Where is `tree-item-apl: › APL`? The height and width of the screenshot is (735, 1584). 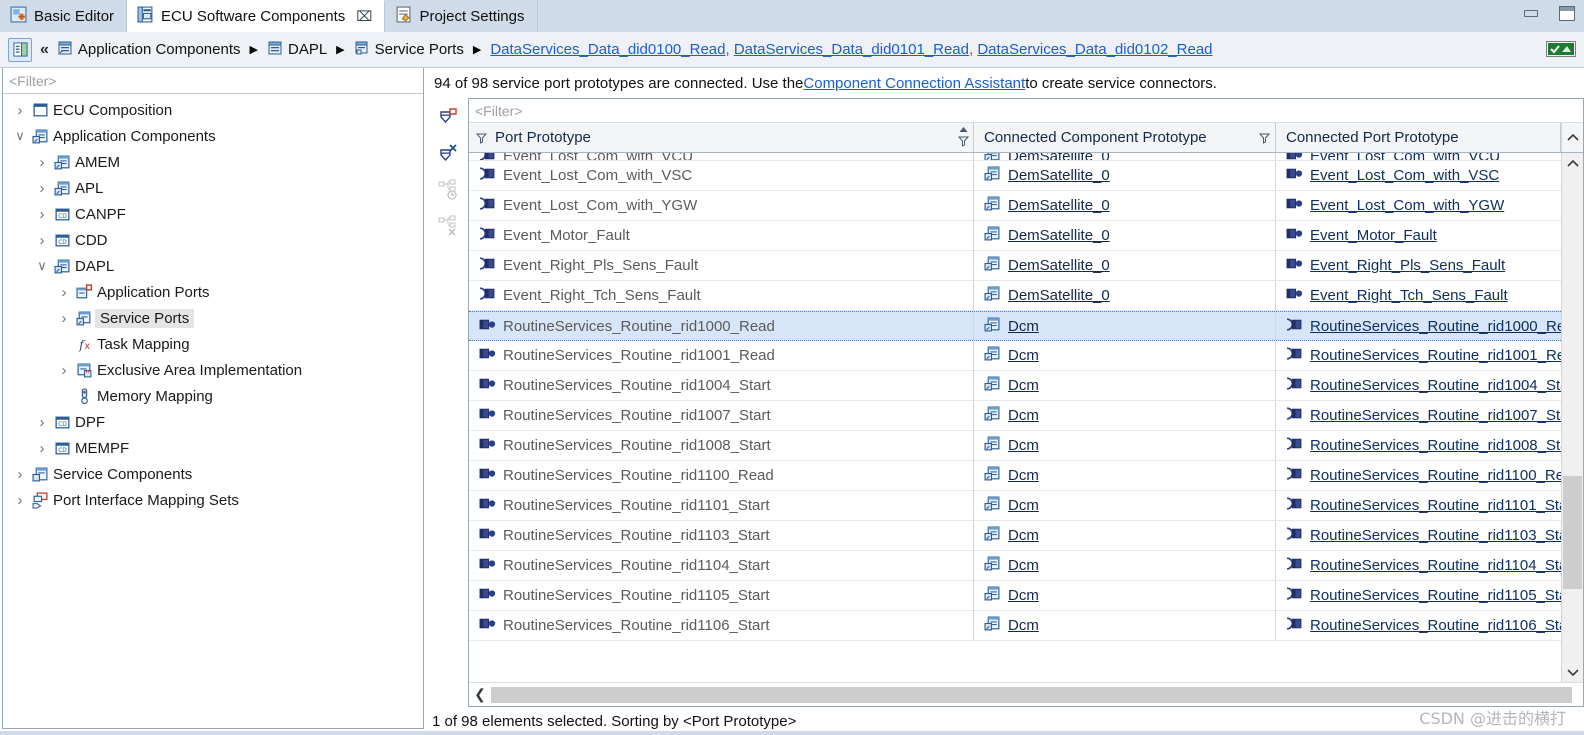 tree-item-apl: › APL is located at coordinates (213, 188).